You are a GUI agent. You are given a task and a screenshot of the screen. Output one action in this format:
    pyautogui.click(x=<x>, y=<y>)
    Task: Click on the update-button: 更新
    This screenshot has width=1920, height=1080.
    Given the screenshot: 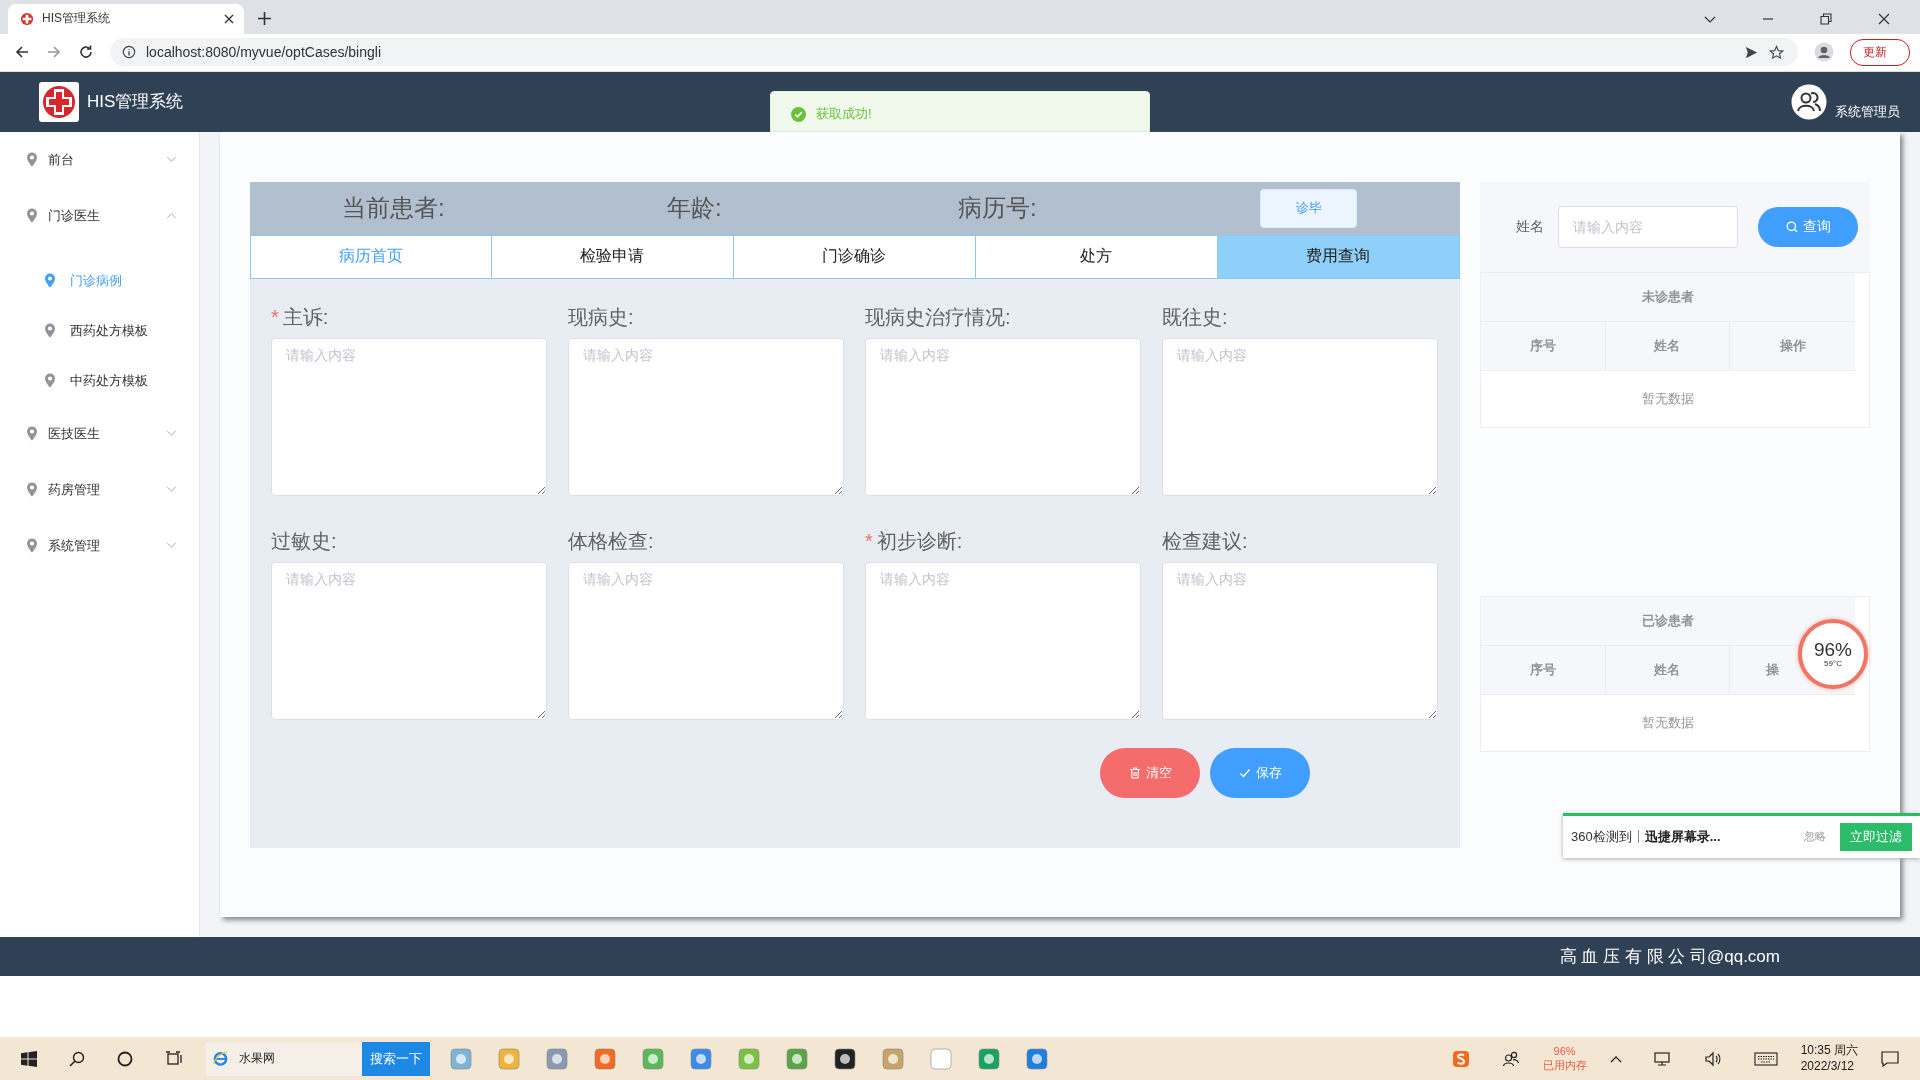 What is the action you would take?
    pyautogui.click(x=1880, y=52)
    